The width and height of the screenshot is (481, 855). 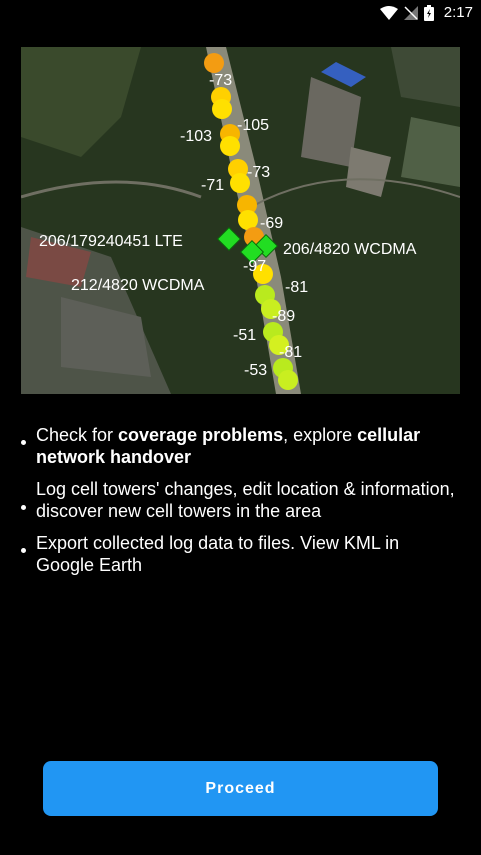 I want to click on signal-label: -89, so click(x=283, y=316).